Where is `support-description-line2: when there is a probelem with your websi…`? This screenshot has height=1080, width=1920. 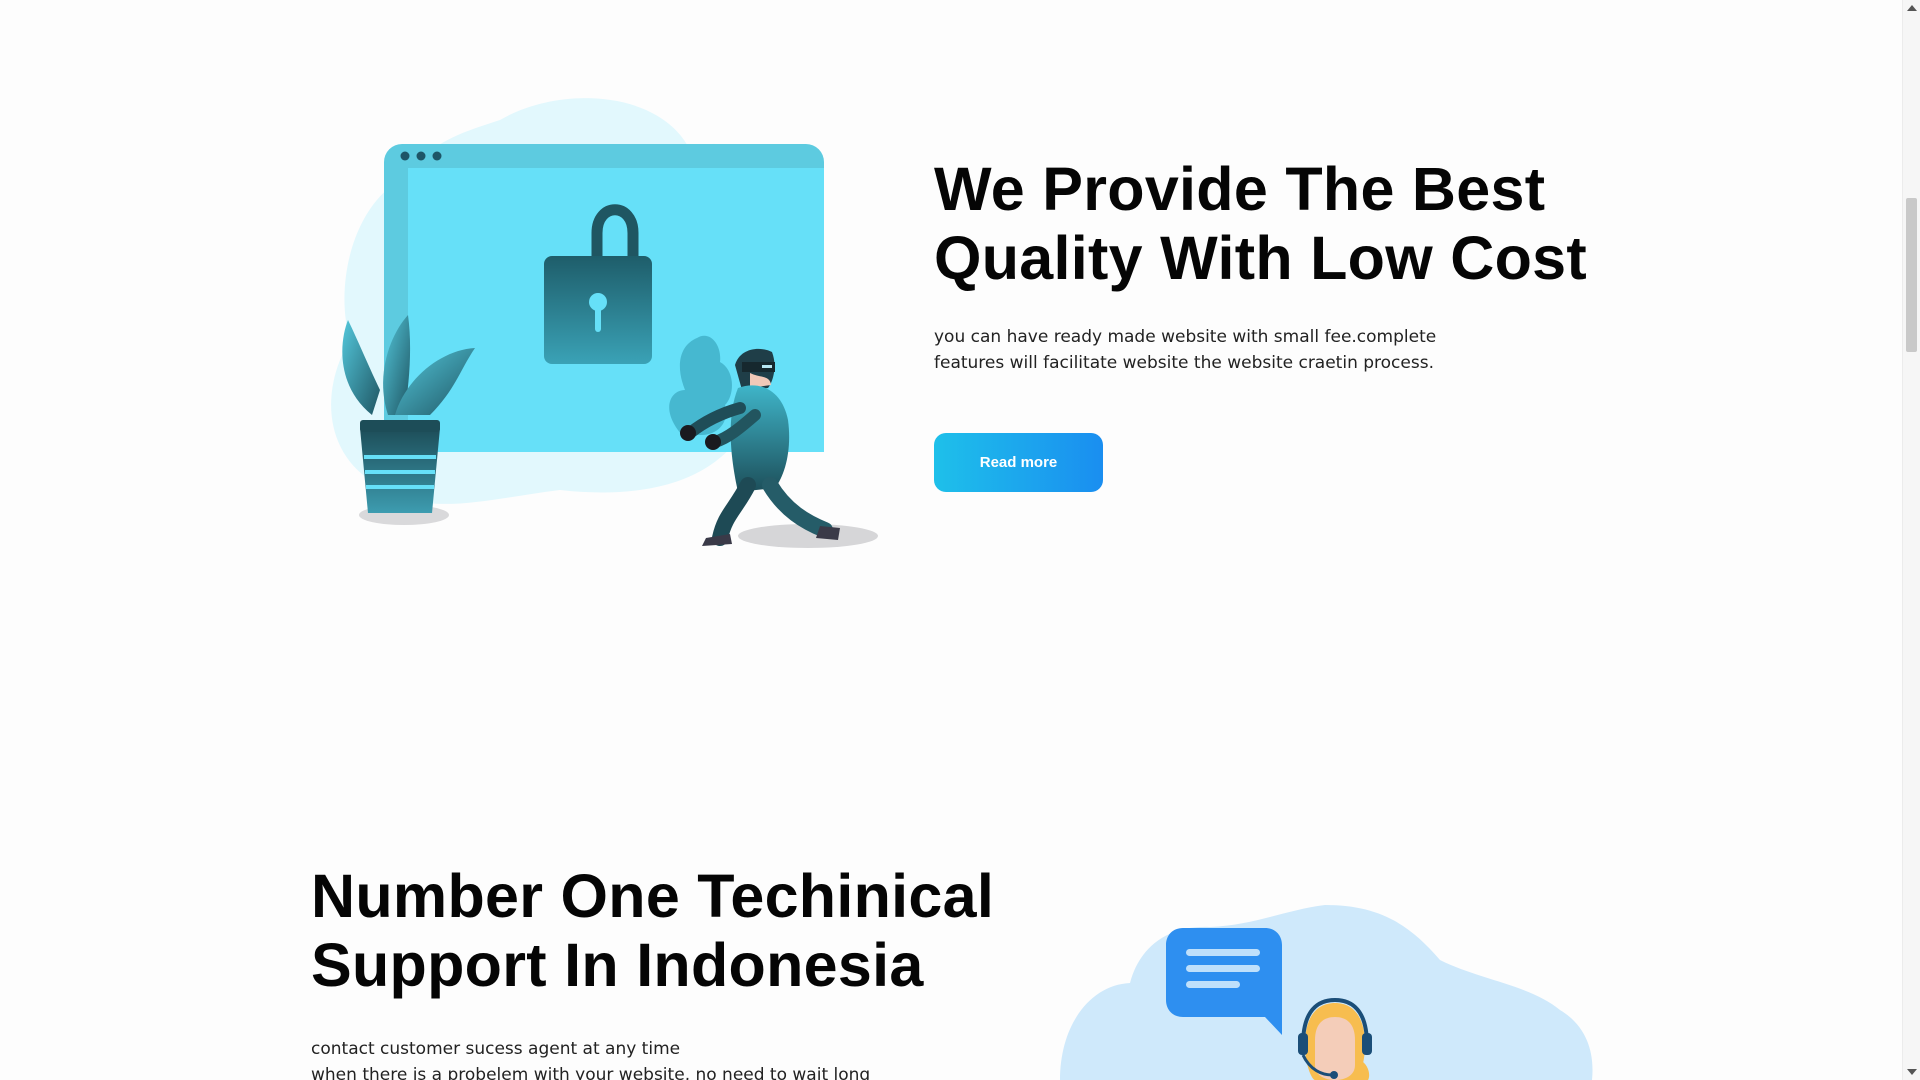 support-description-line2: when there is a probelem with your websi… is located at coordinates (591, 1072).